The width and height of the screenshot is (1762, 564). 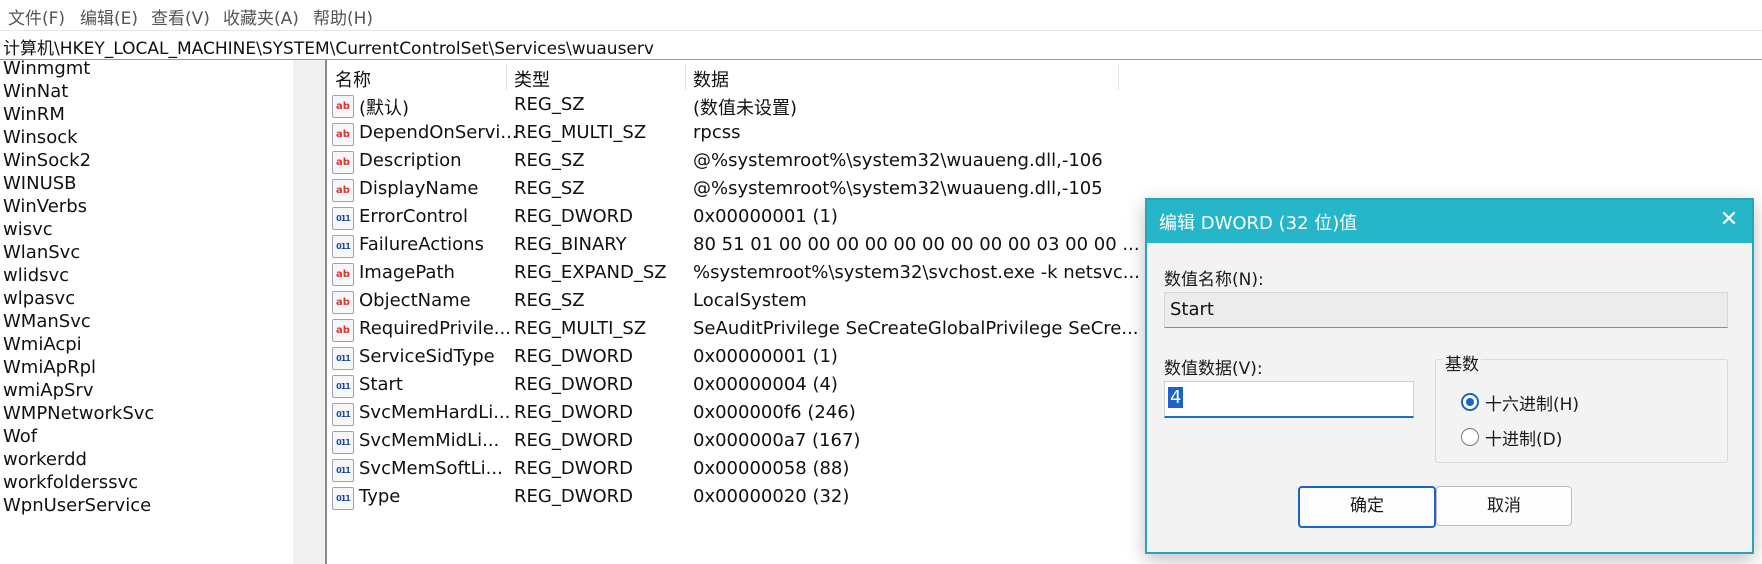 I want to click on value-data-input: 4, so click(x=1289, y=399).